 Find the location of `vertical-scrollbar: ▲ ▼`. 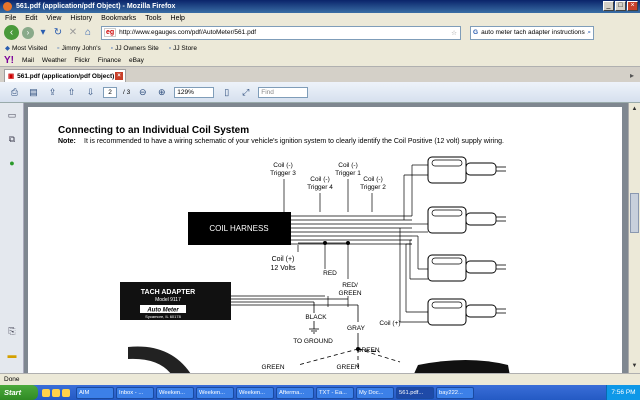

vertical-scrollbar: ▲ ▼ is located at coordinates (634, 238).